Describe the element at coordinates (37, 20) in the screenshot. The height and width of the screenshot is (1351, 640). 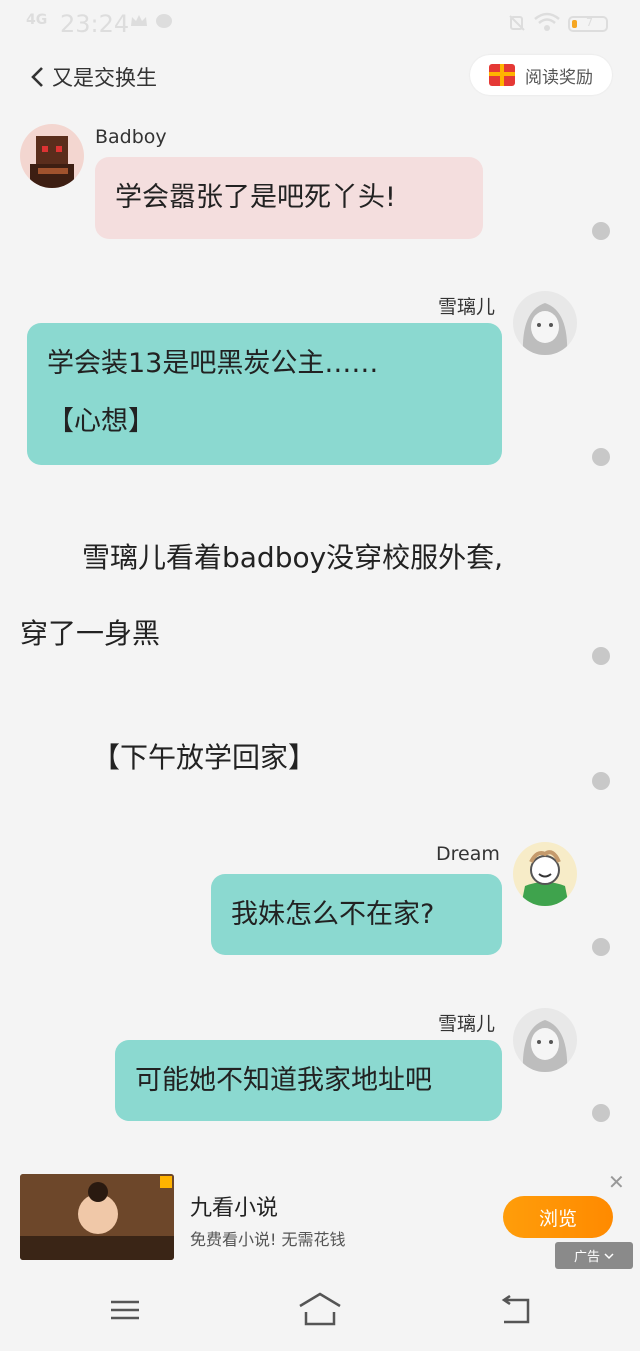
I see `signal-indicator: 4G` at that location.